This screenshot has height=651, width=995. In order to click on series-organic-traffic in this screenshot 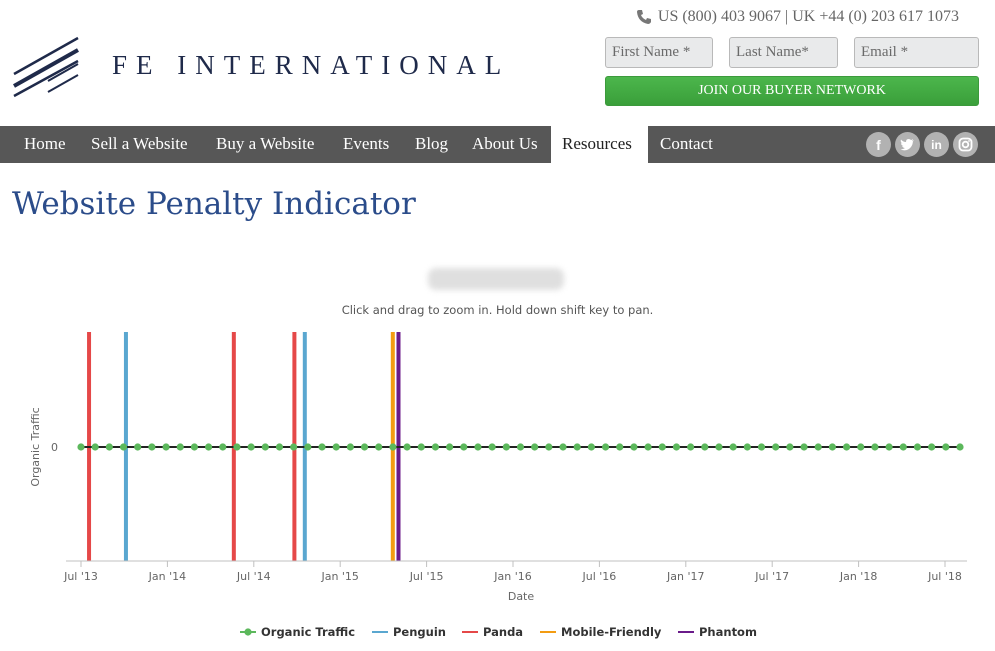, I will do `click(520, 447)`.